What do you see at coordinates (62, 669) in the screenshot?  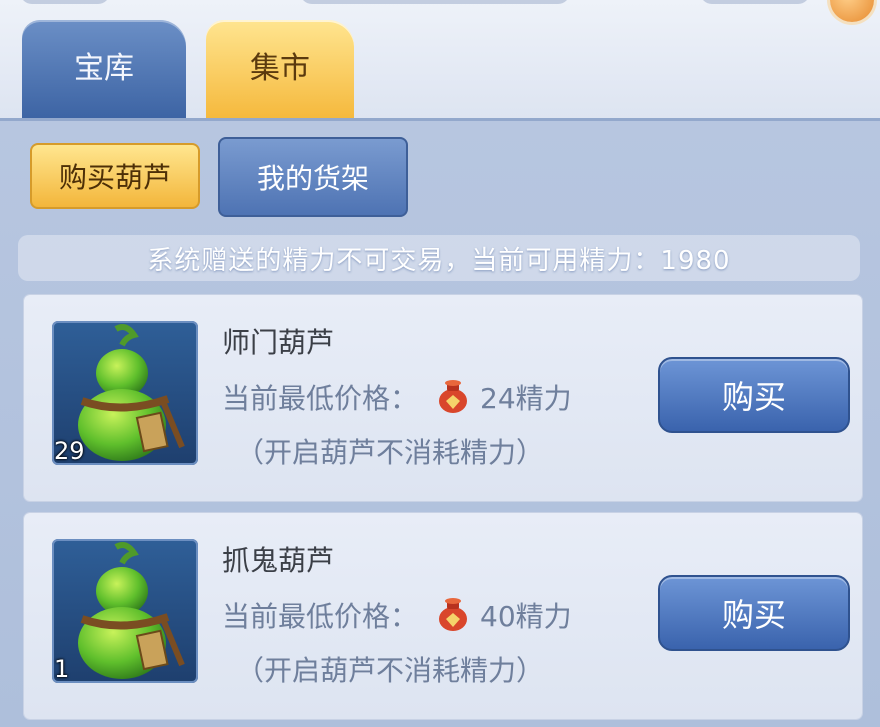 I see `item-count: 1` at bounding box center [62, 669].